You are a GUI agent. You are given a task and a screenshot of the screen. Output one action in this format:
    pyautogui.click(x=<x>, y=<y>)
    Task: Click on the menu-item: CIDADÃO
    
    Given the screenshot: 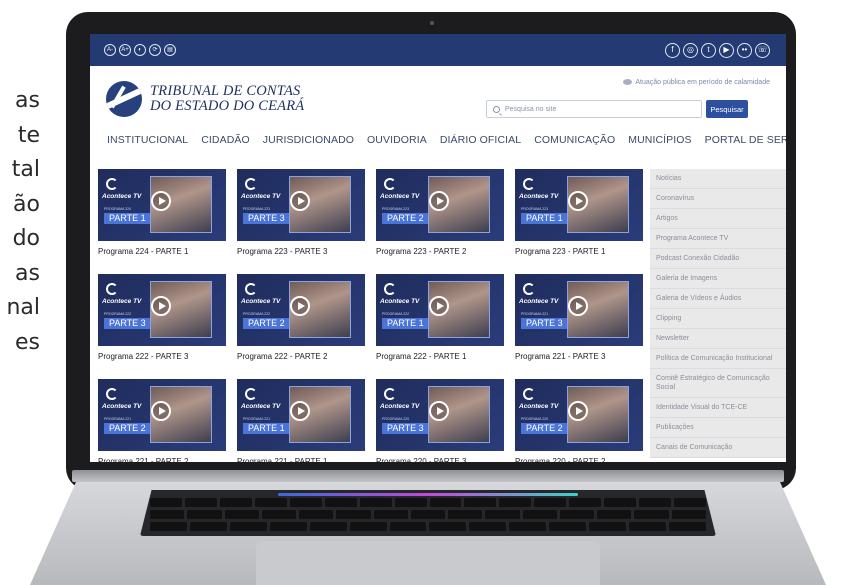 What is the action you would take?
    pyautogui.click(x=225, y=140)
    